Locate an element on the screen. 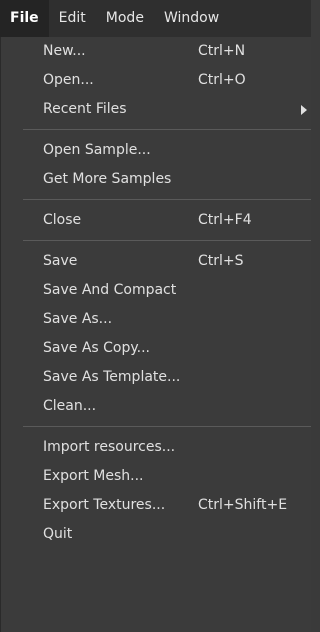 This screenshot has height=632, width=320. shortcut-label: Ctrl+O is located at coordinates (222, 80).